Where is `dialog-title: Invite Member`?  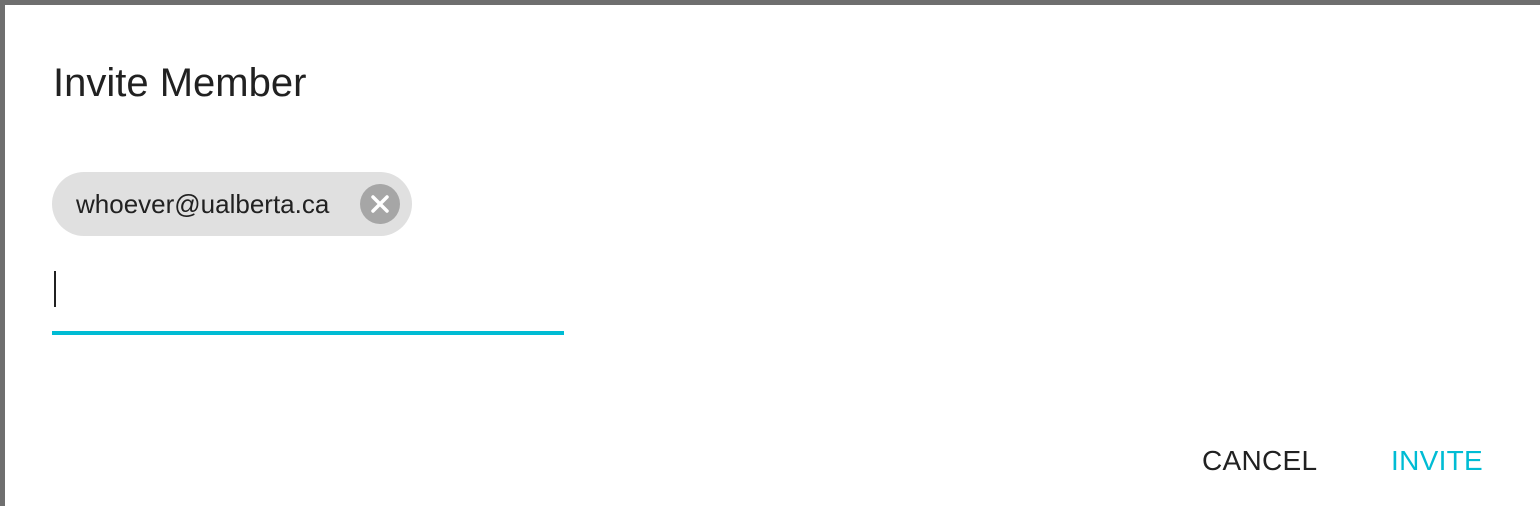 dialog-title: Invite Member is located at coordinates (180, 83).